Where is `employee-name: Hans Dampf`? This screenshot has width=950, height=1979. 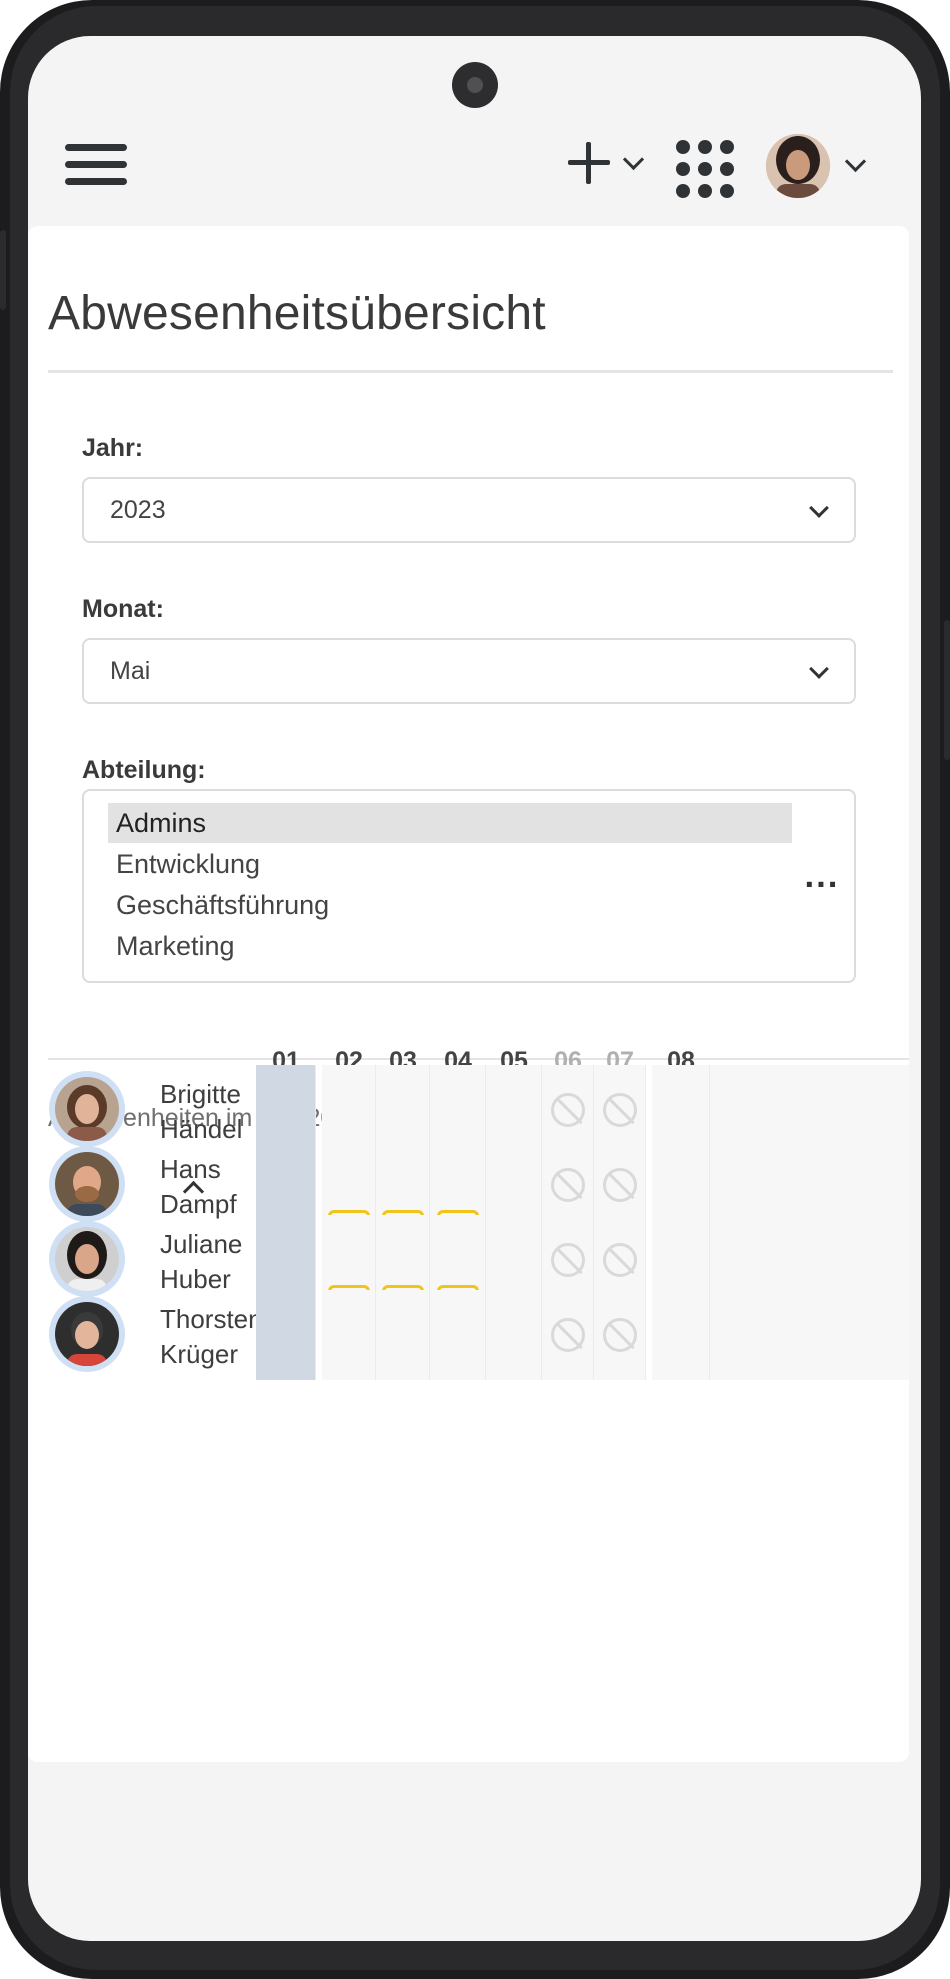
employee-name: Hans Dampf is located at coordinates (198, 1187).